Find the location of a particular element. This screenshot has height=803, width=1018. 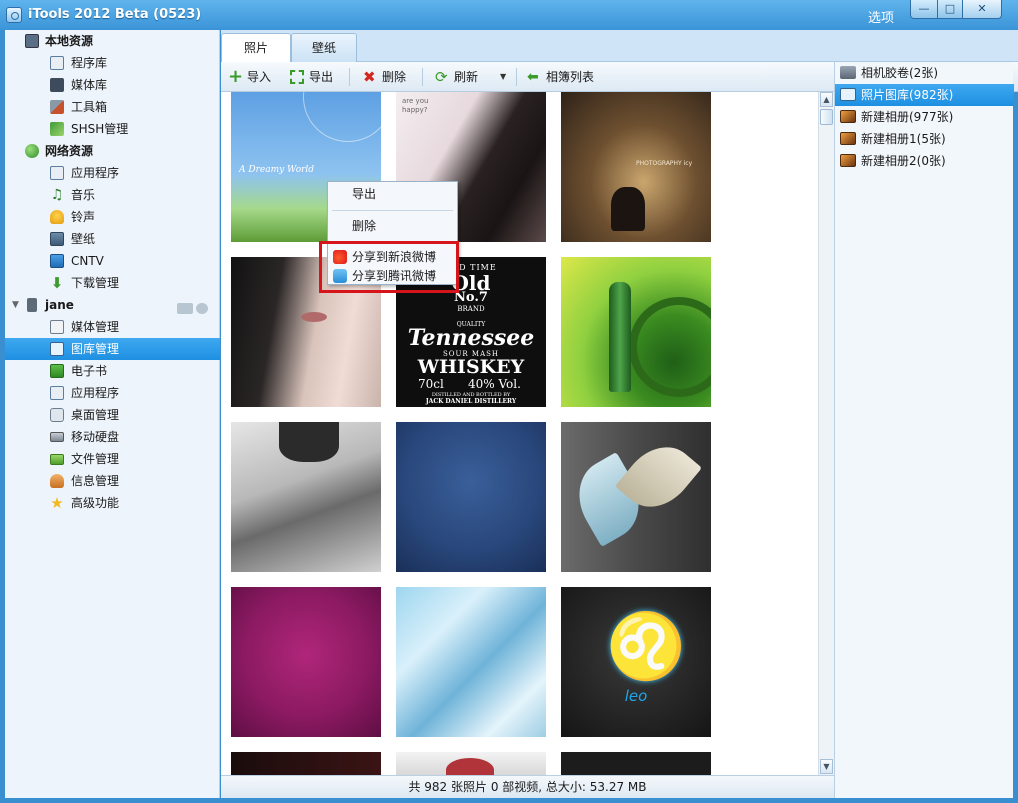

sidebar-item-device-apps: 应用程序 is located at coordinates (112, 393).